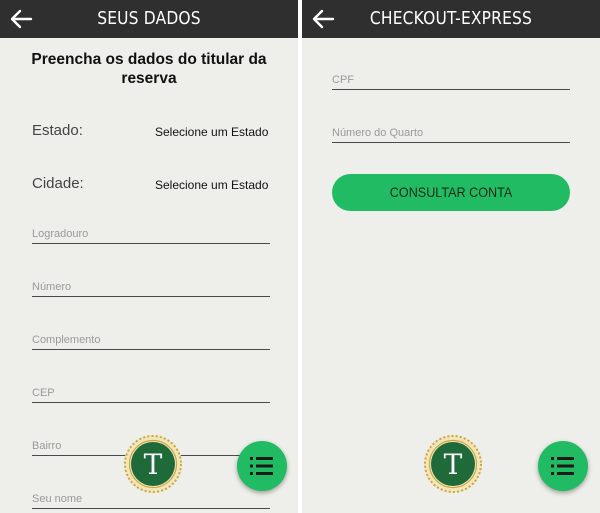 The height and width of the screenshot is (513, 600). What do you see at coordinates (151, 285) in the screenshot?
I see `numero-field: Número` at bounding box center [151, 285].